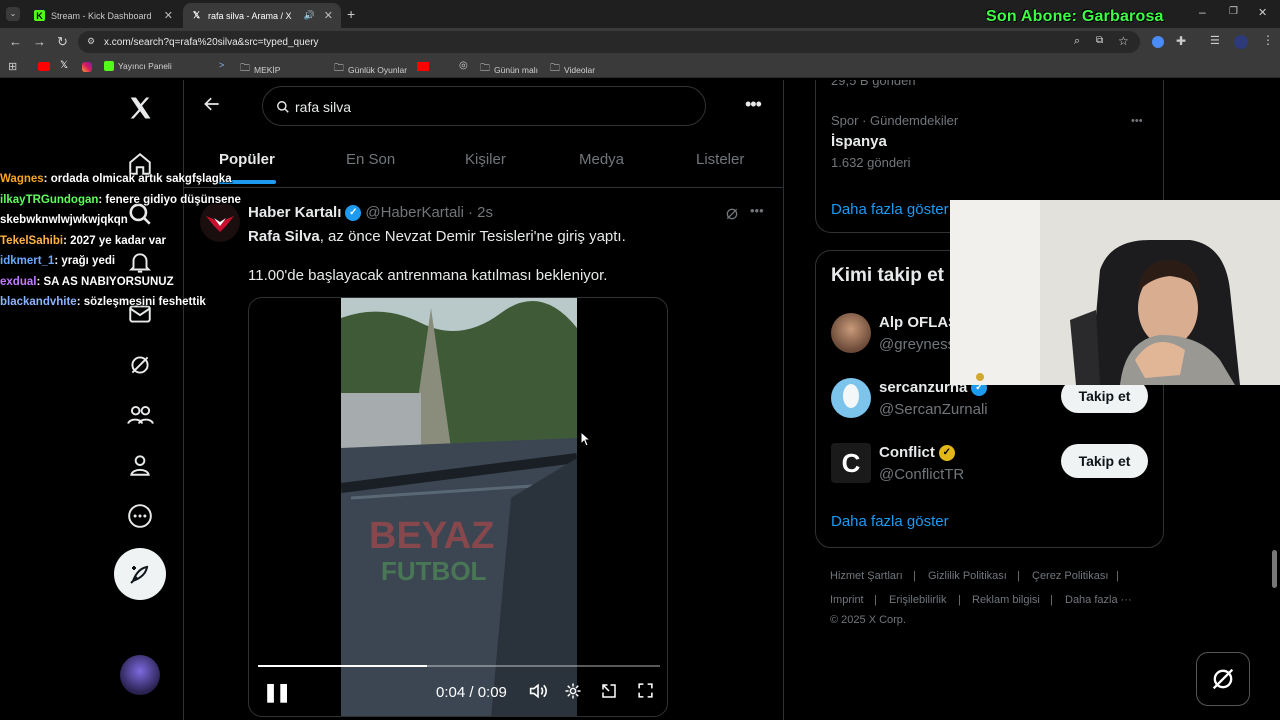 The image size is (1280, 720). What do you see at coordinates (1158, 42) in the screenshot?
I see `extension-icon` at bounding box center [1158, 42].